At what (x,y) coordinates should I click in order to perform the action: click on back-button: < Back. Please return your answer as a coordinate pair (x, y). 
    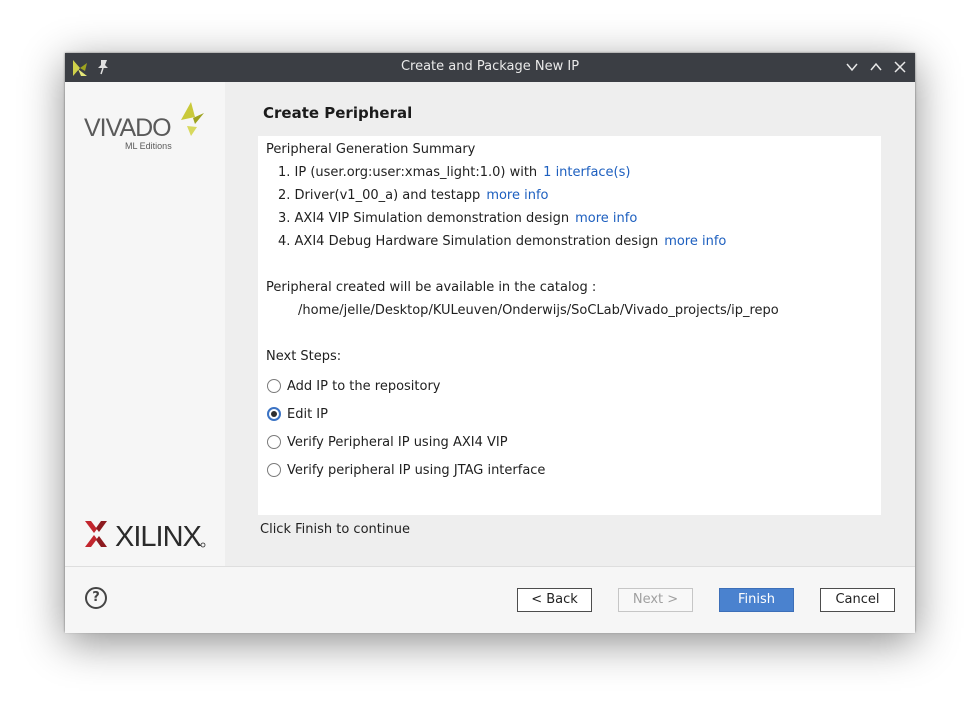
    Looking at the image, I should click on (554, 600).